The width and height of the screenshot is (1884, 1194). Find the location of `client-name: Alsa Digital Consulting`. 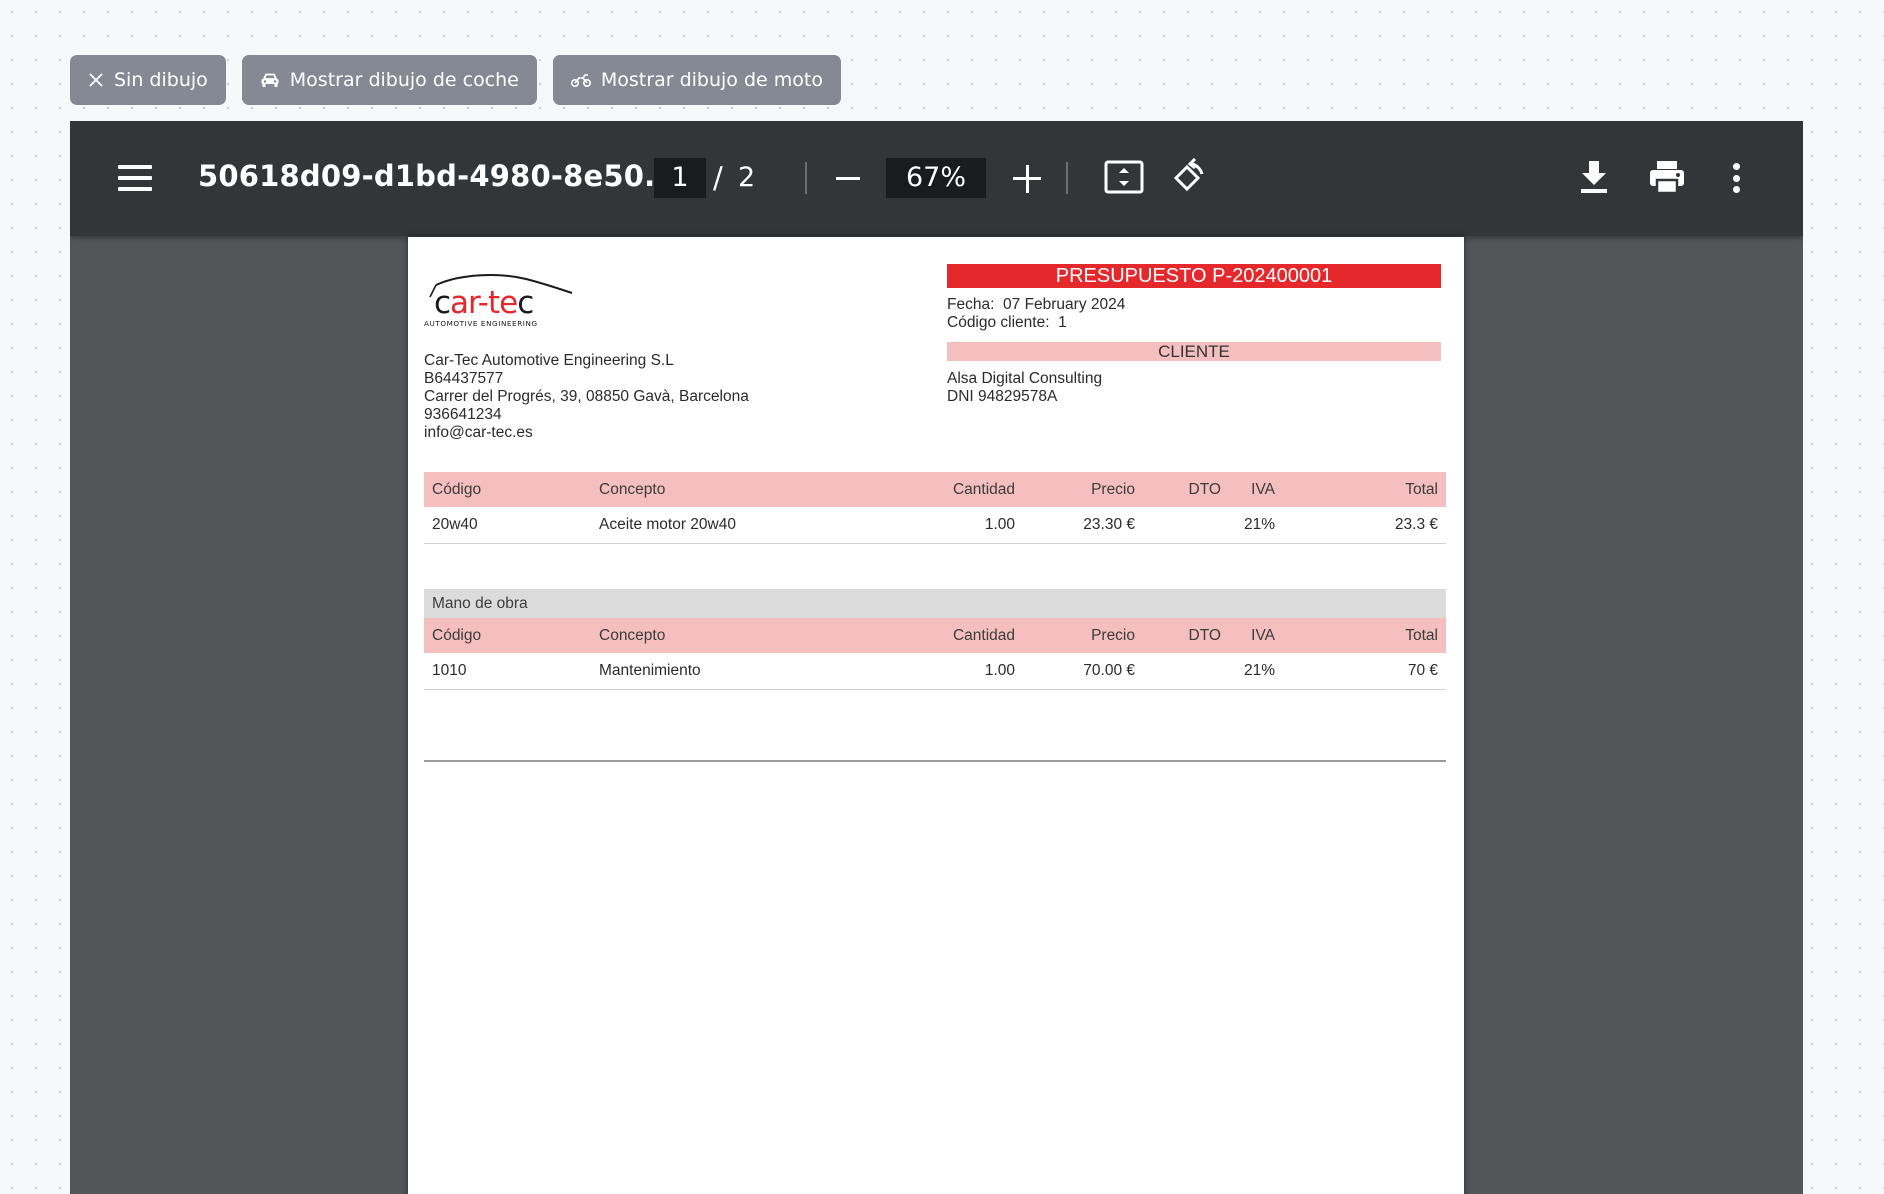

client-name: Alsa Digital Consulting is located at coordinates (1025, 378).